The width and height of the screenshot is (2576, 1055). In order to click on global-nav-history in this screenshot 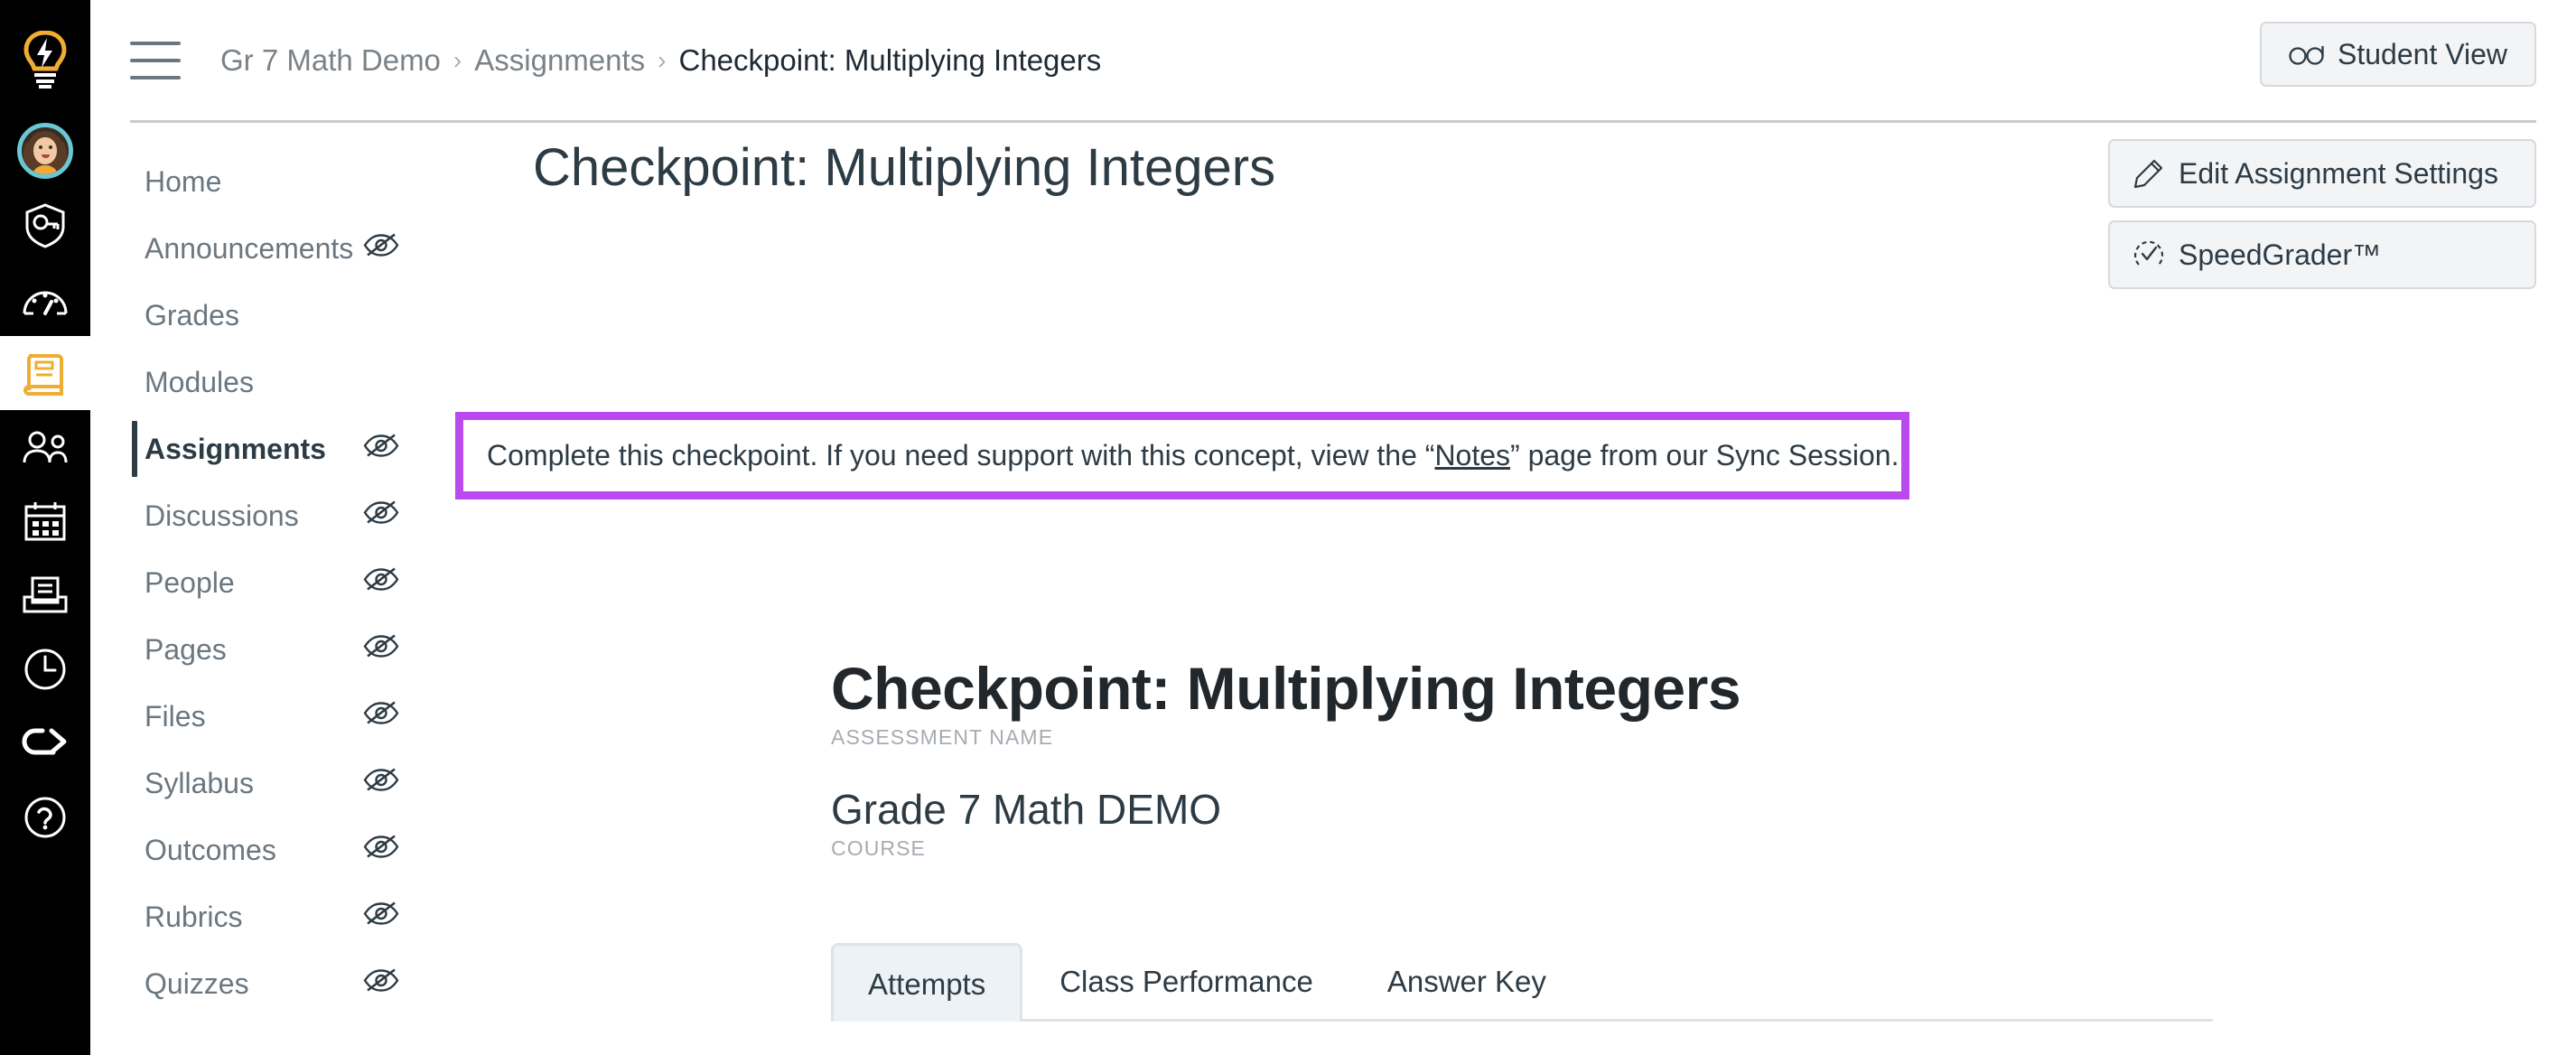, I will do `click(45, 669)`.